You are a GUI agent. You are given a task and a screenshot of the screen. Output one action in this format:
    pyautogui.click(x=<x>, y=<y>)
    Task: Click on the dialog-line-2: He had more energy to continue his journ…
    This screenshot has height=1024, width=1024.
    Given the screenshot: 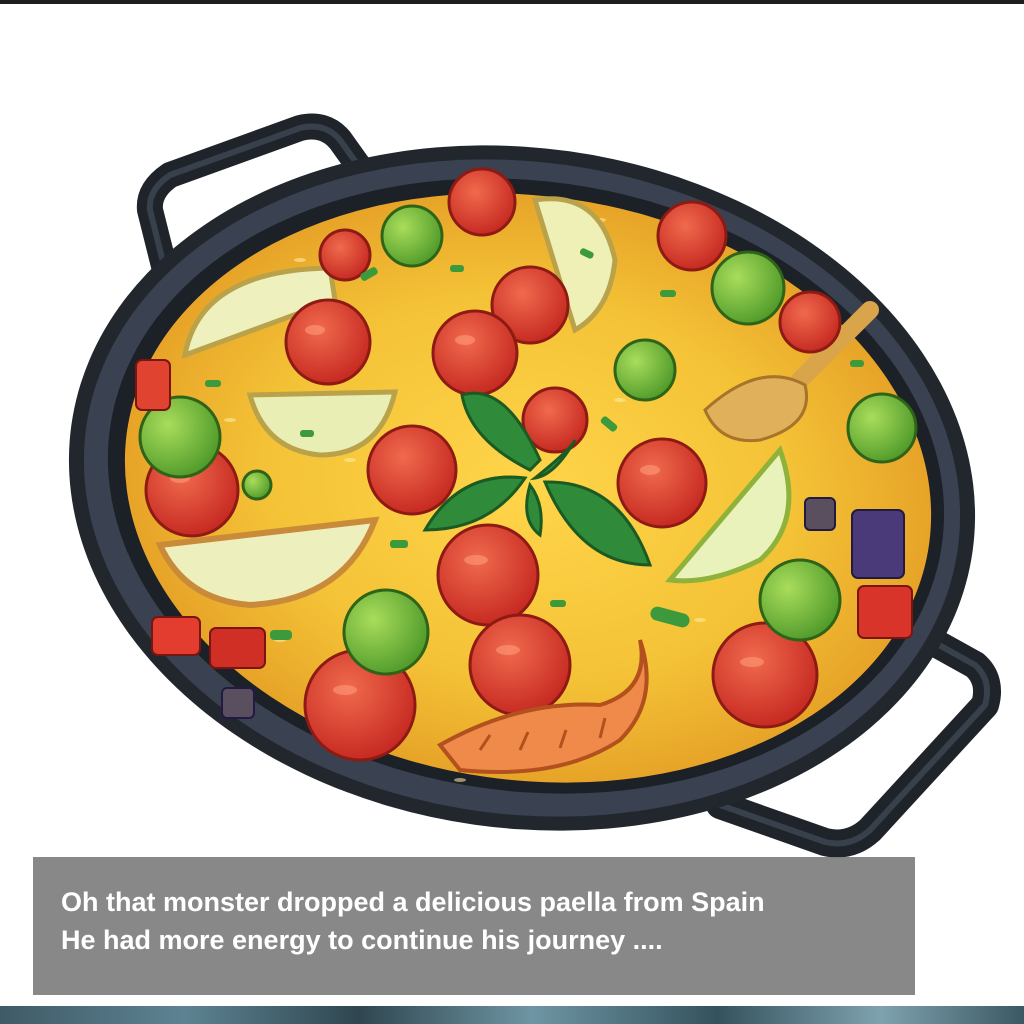 What is the action you would take?
    pyautogui.click(x=362, y=940)
    